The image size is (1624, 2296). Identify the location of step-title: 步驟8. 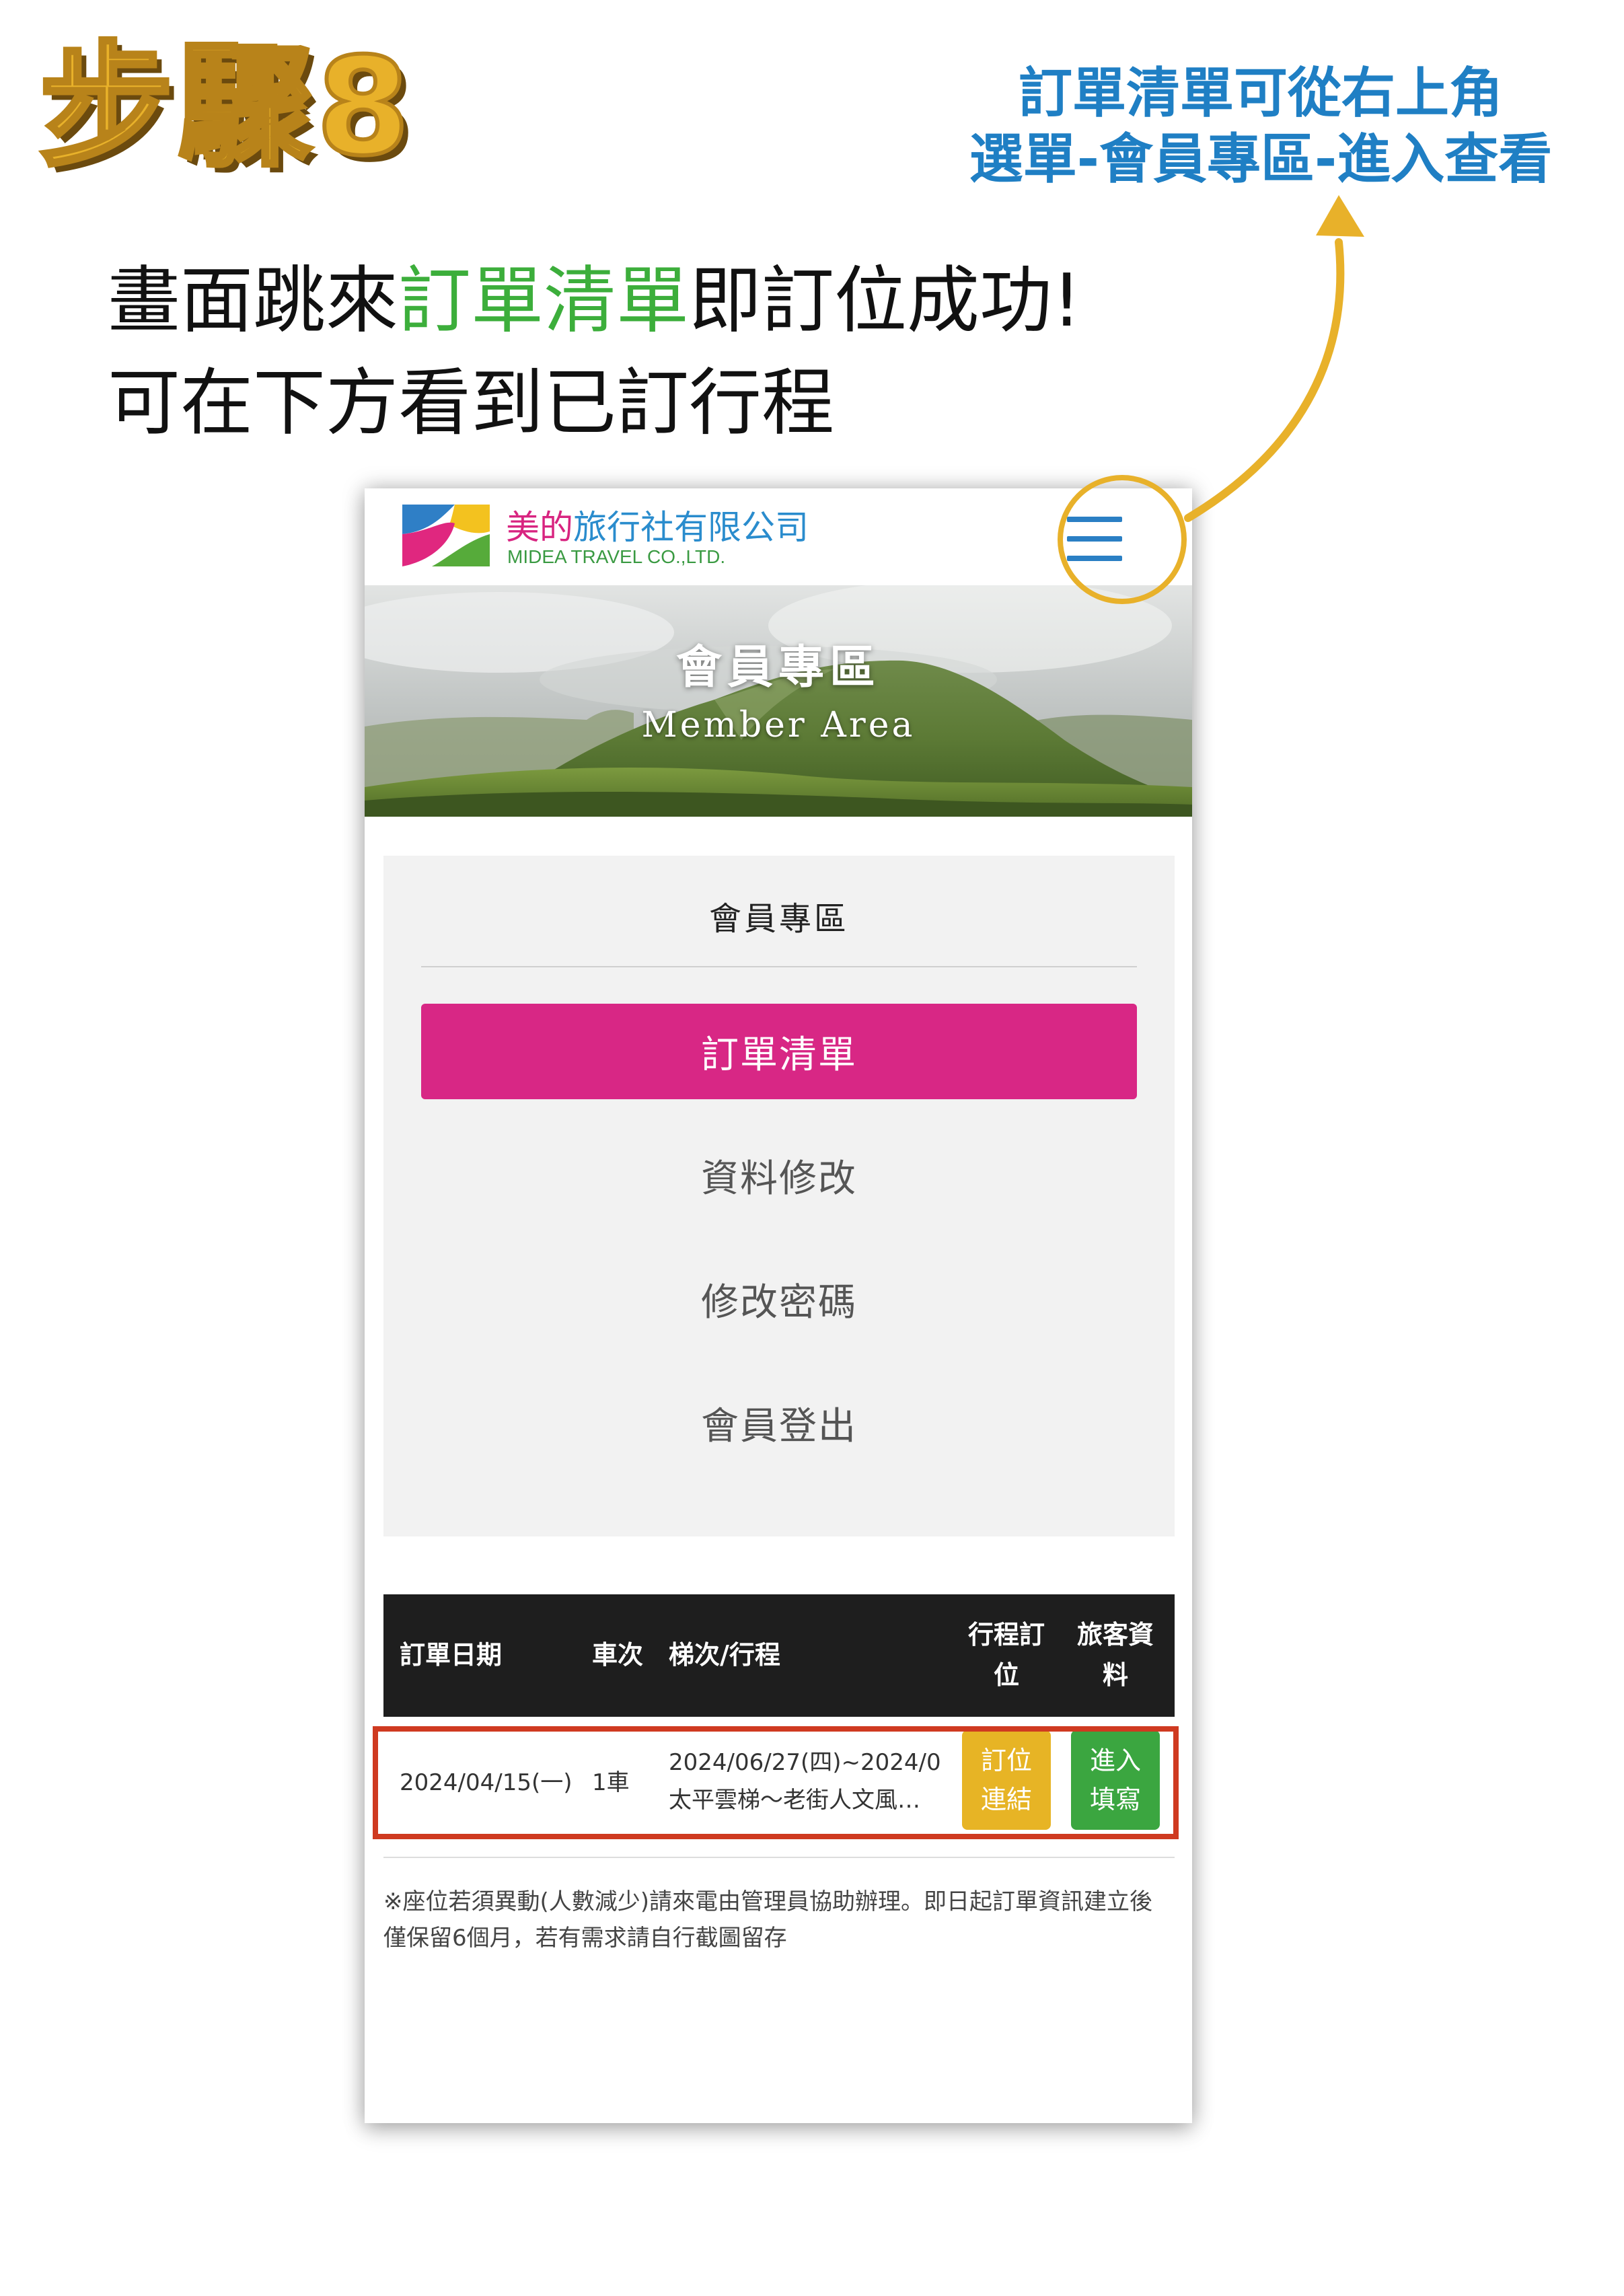
(225, 107).